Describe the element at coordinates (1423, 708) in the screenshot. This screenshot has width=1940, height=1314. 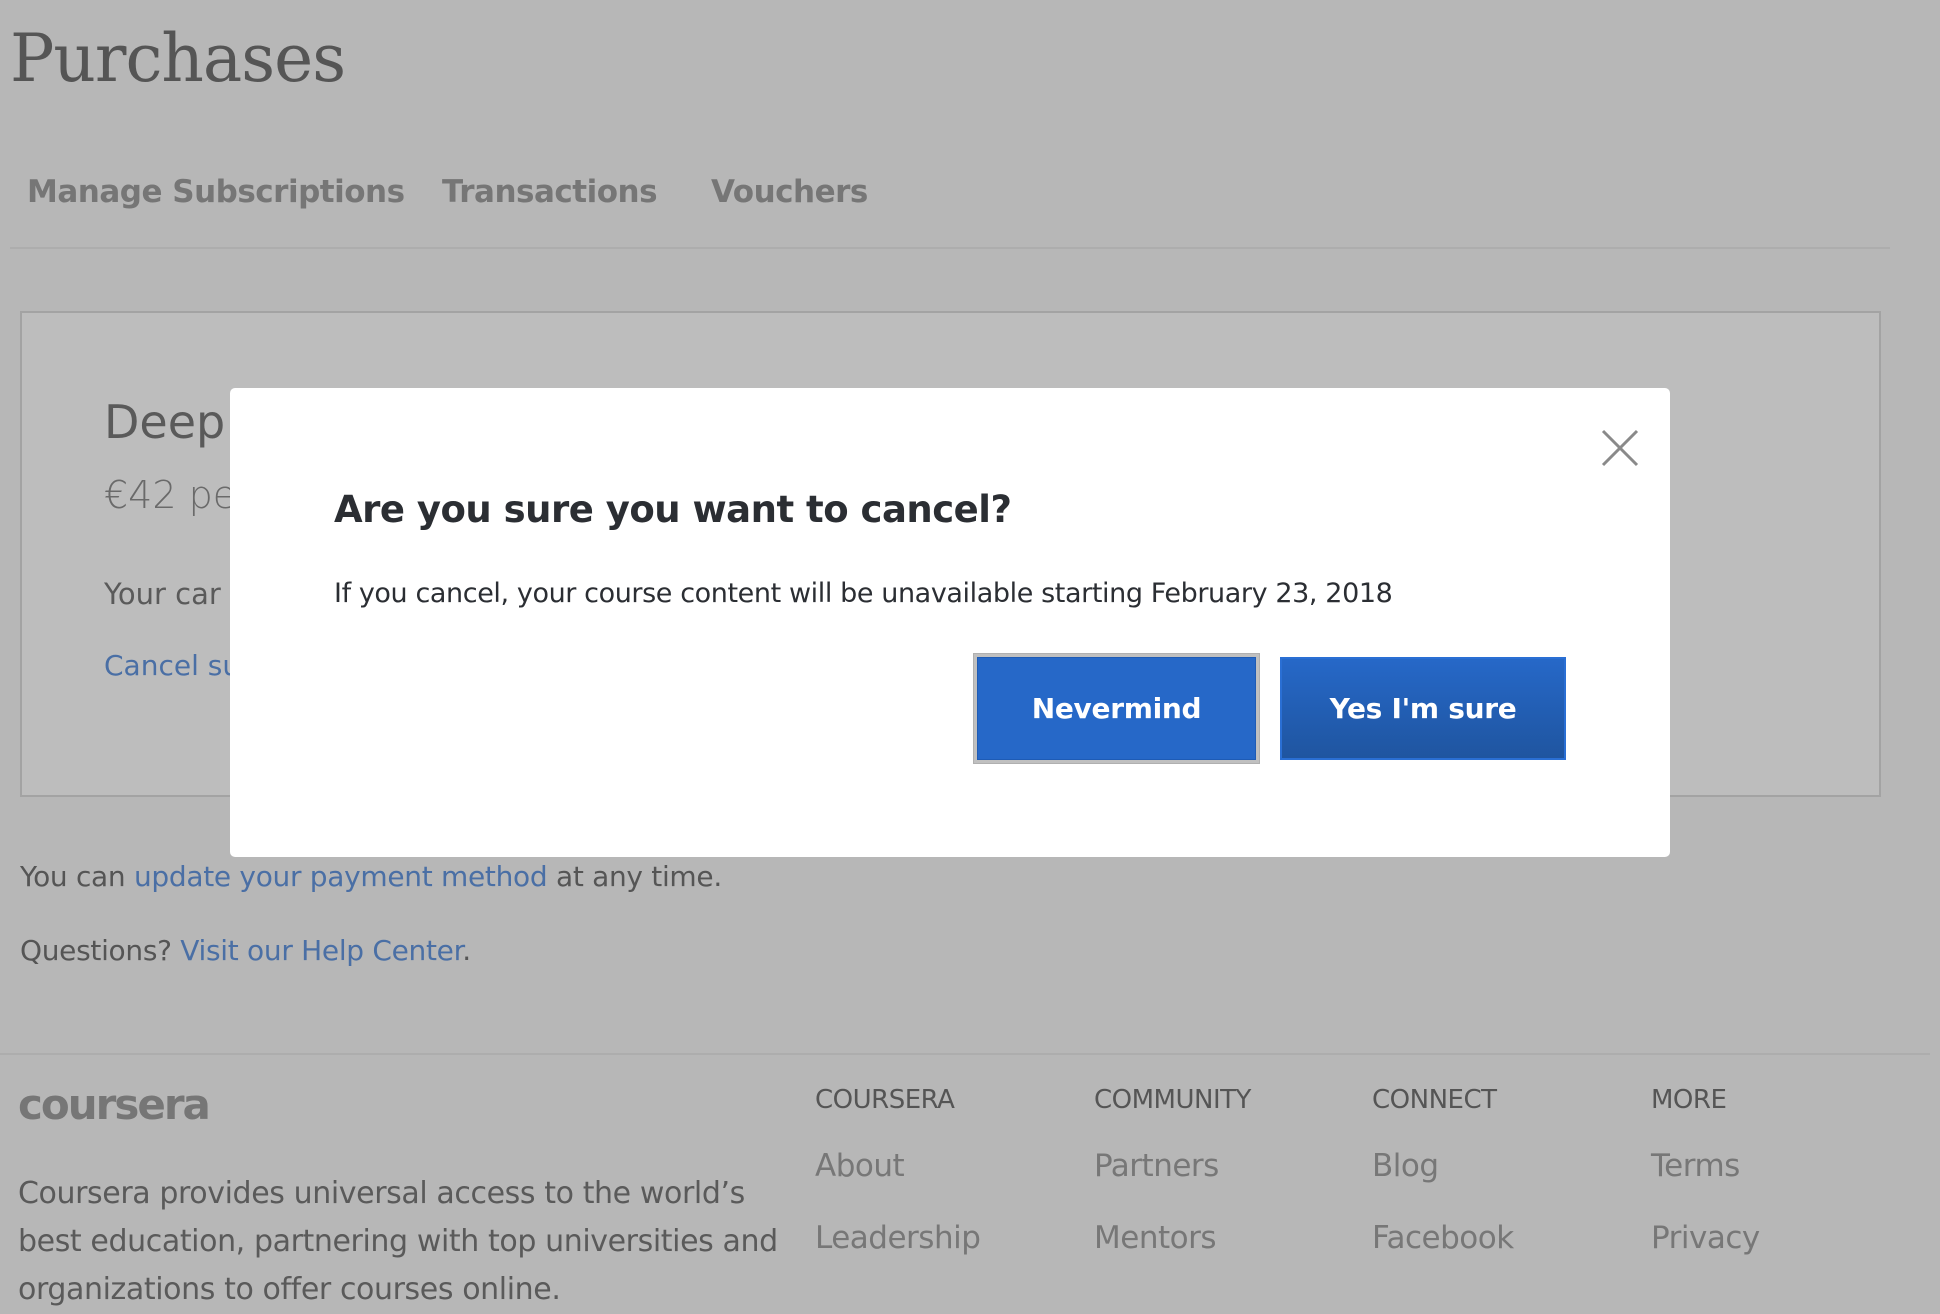
I see `confirm-cancel-button: Yes I'm sure` at that location.